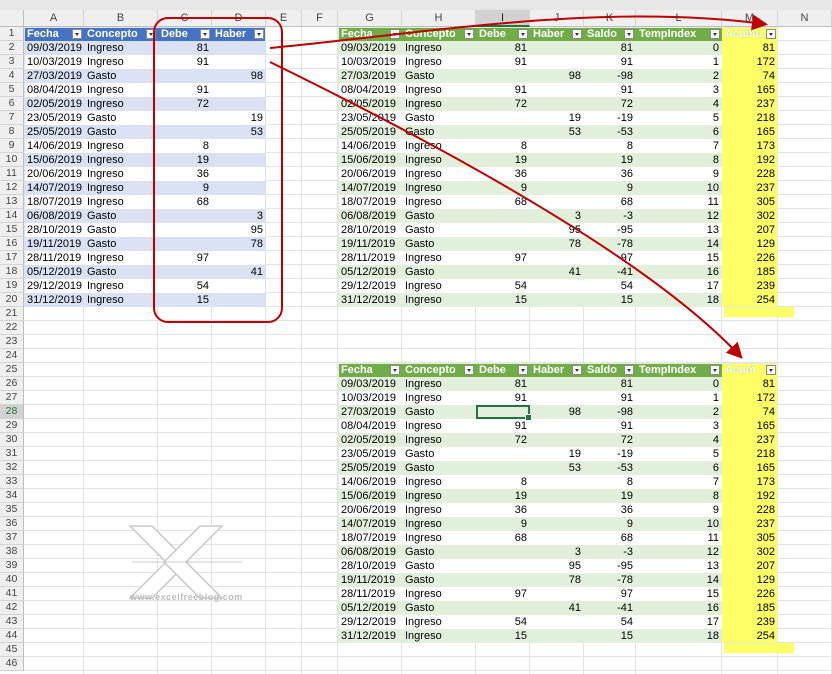 The width and height of the screenshot is (832, 674). Describe the element at coordinates (12, 286) in the screenshot. I see `row-header-19: 19` at that location.